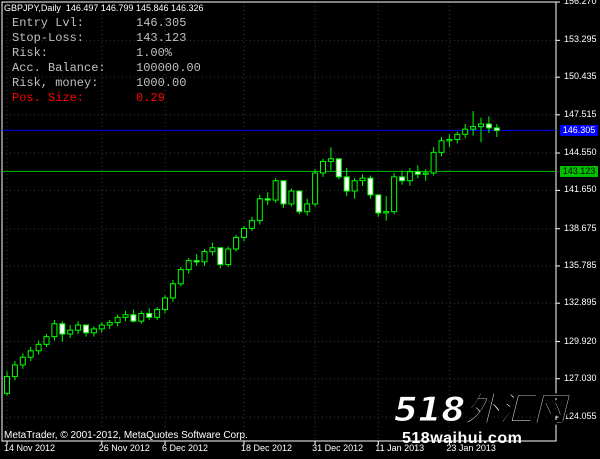  What do you see at coordinates (580, 189) in the screenshot?
I see `price-tick-label: 141.650` at bounding box center [580, 189].